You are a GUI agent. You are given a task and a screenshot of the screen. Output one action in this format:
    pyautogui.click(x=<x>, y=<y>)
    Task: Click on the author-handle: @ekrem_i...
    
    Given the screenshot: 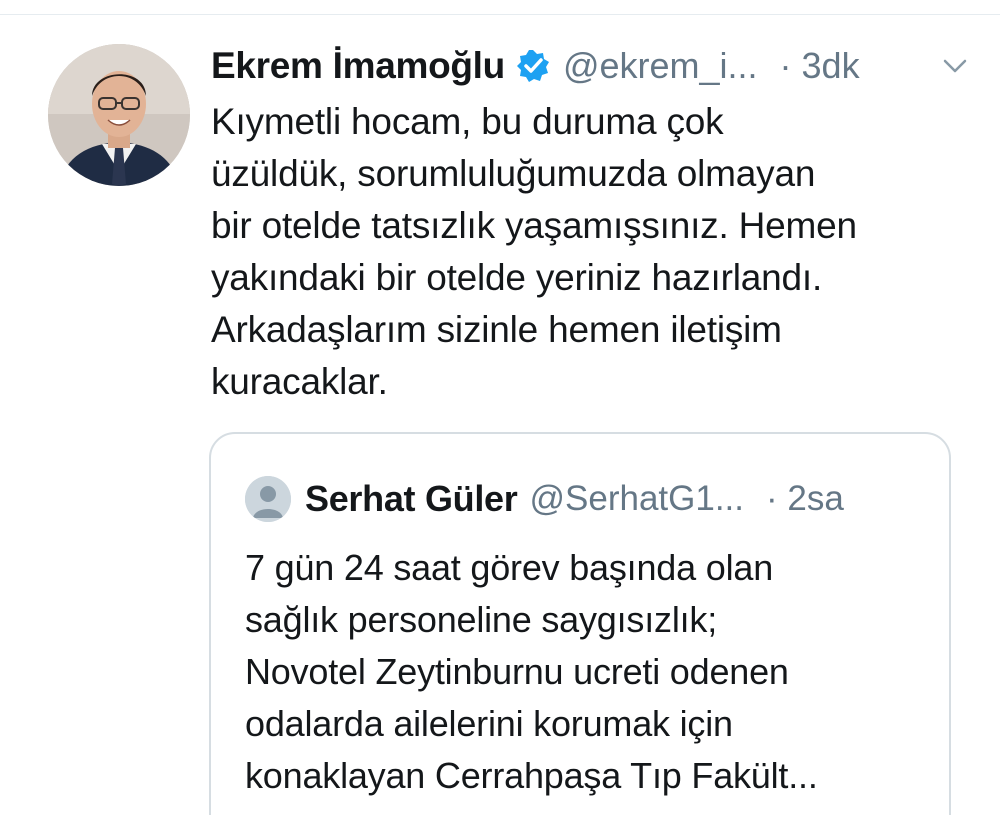 What is the action you would take?
    pyautogui.click(x=660, y=66)
    